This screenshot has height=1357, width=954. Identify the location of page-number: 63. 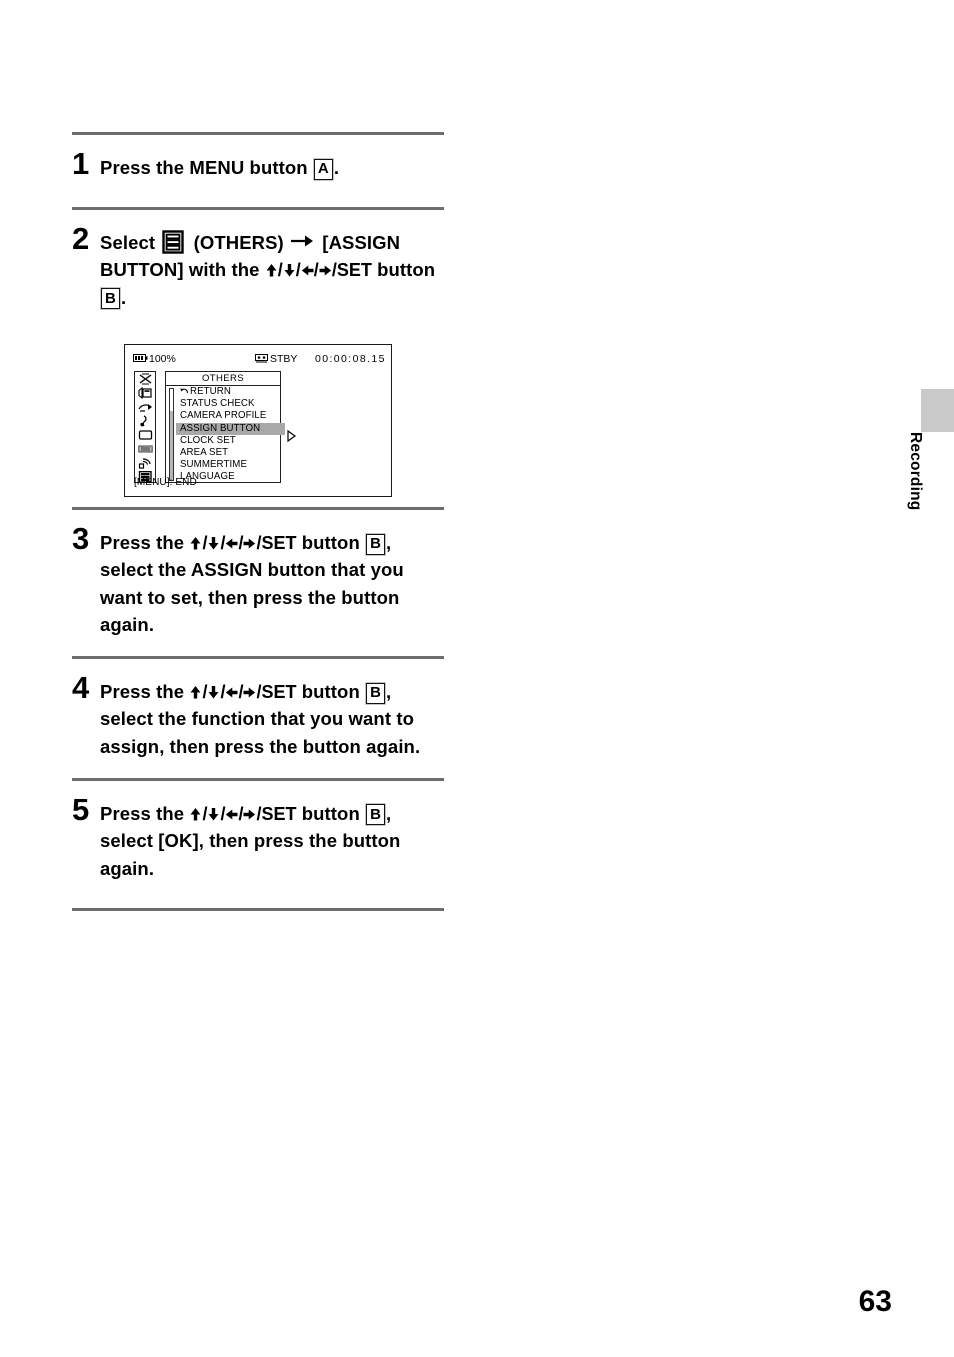
(875, 1301).